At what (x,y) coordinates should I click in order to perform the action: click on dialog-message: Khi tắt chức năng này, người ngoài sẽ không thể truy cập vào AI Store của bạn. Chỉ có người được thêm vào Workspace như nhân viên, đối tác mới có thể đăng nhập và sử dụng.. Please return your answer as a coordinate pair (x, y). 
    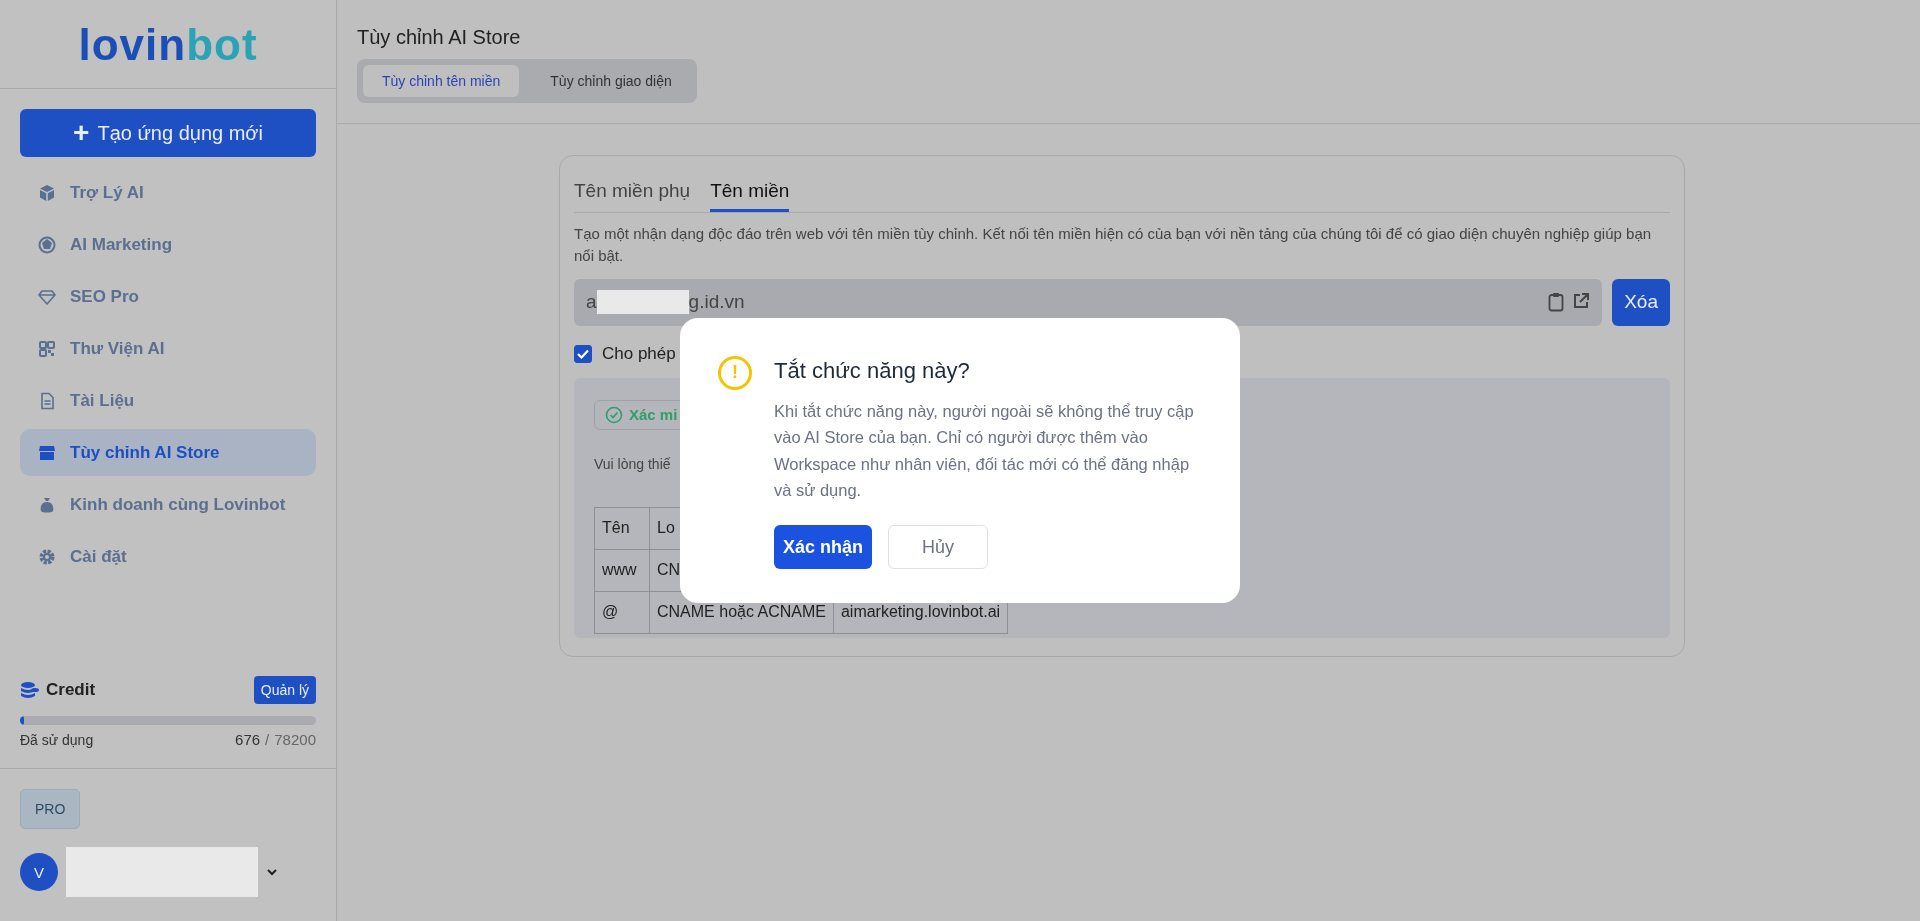
    Looking at the image, I should click on (984, 450).